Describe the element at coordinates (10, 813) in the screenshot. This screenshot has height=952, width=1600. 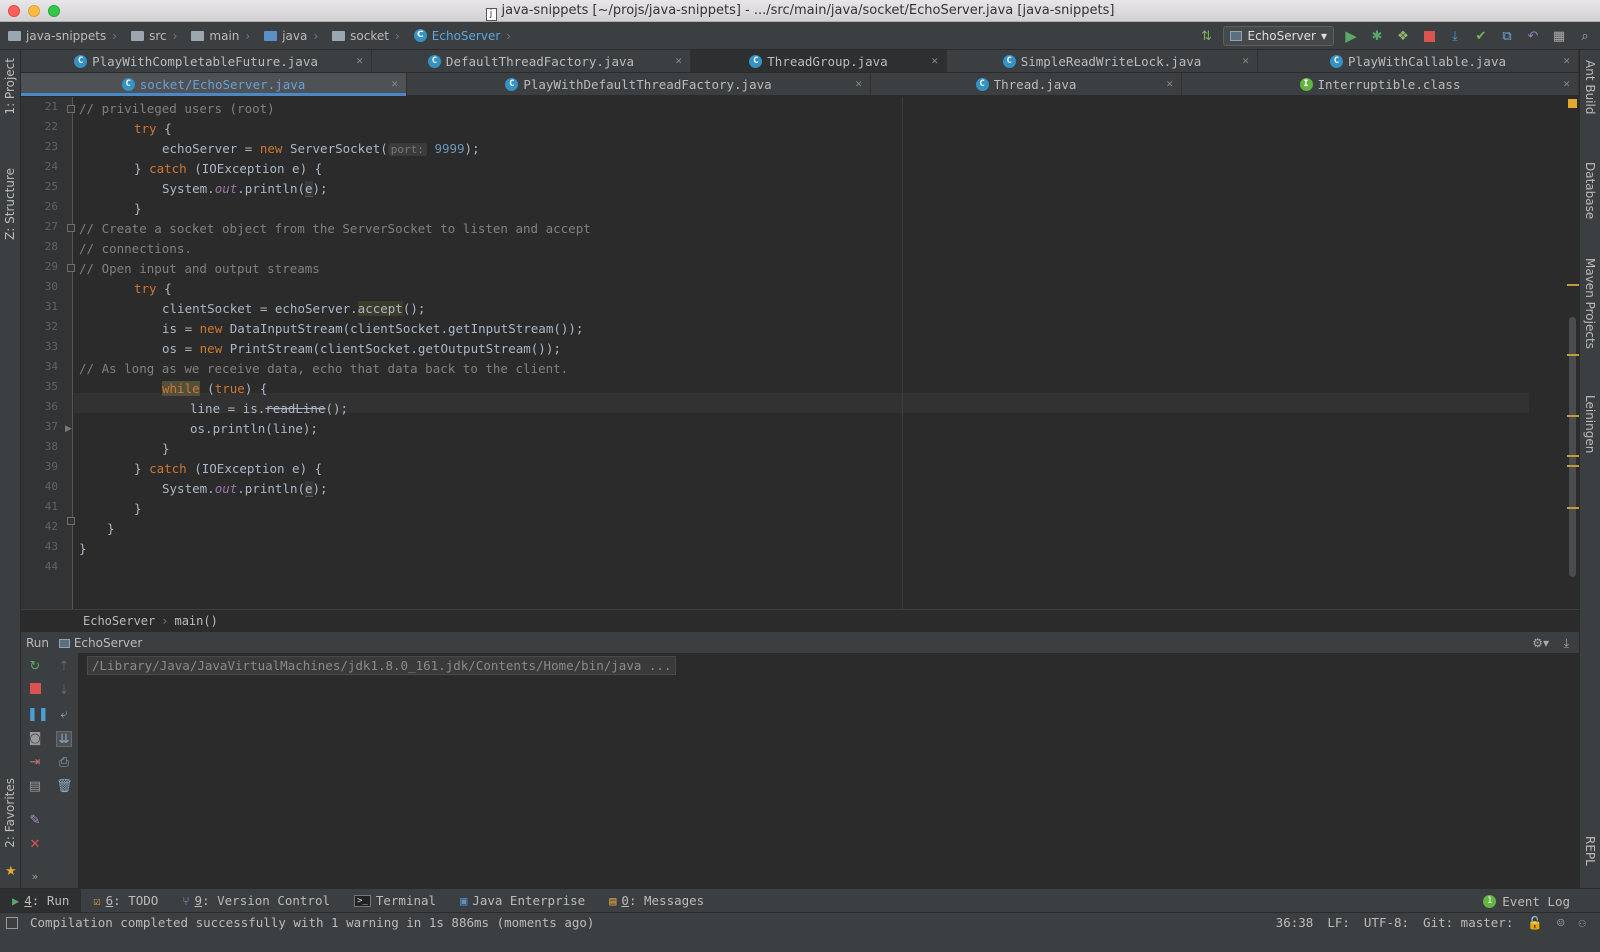
I see `favorites-tool-tab: 2: Favorites` at that location.